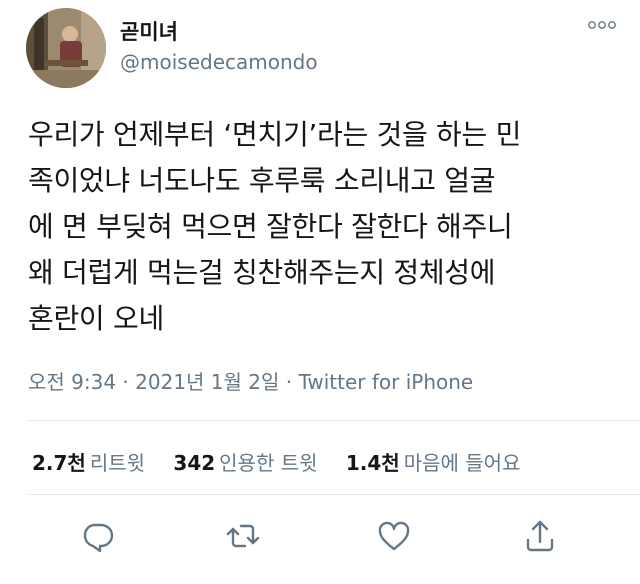 The image size is (640, 584). What do you see at coordinates (219, 62) in the screenshot?
I see `user-handle: @moisedecamondo` at bounding box center [219, 62].